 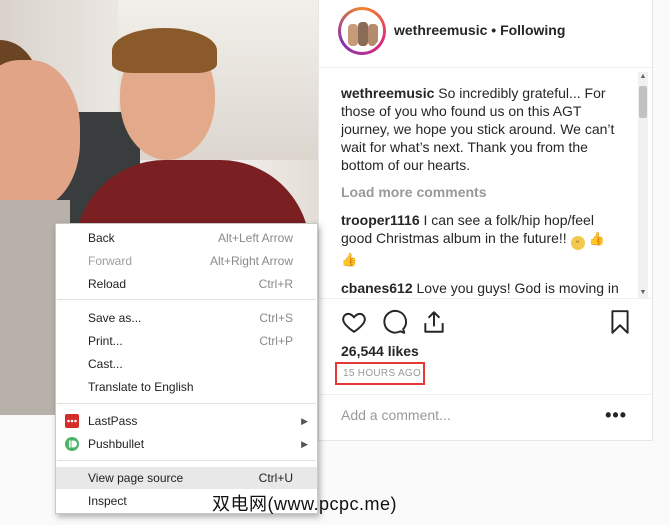 I want to click on follow-status-button: Following, so click(x=532, y=30).